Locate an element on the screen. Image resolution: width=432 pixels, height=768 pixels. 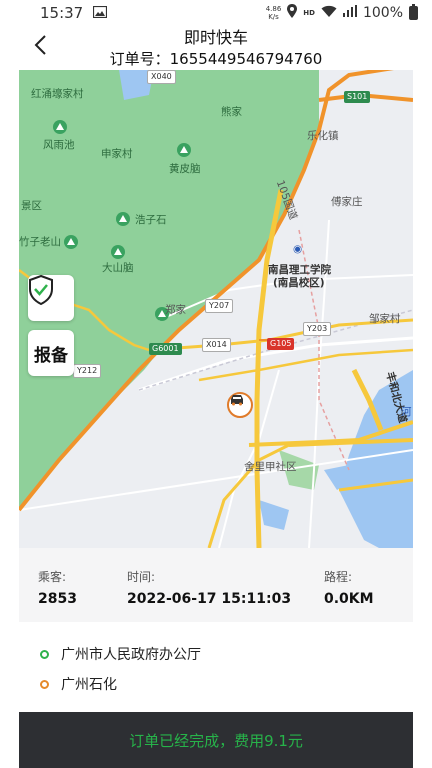
map-label: 傅家庄 is located at coordinates (347, 202).